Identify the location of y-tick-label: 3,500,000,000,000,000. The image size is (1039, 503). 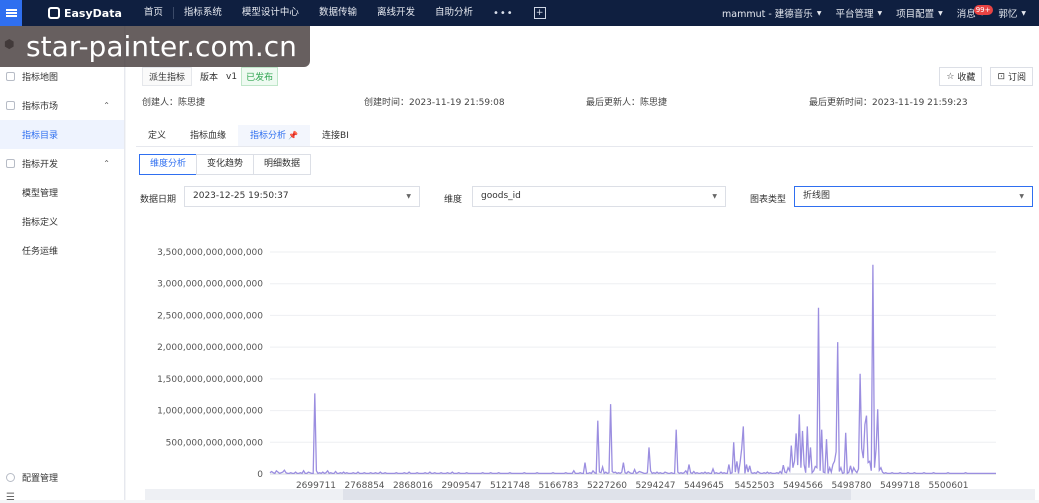
(210, 253).